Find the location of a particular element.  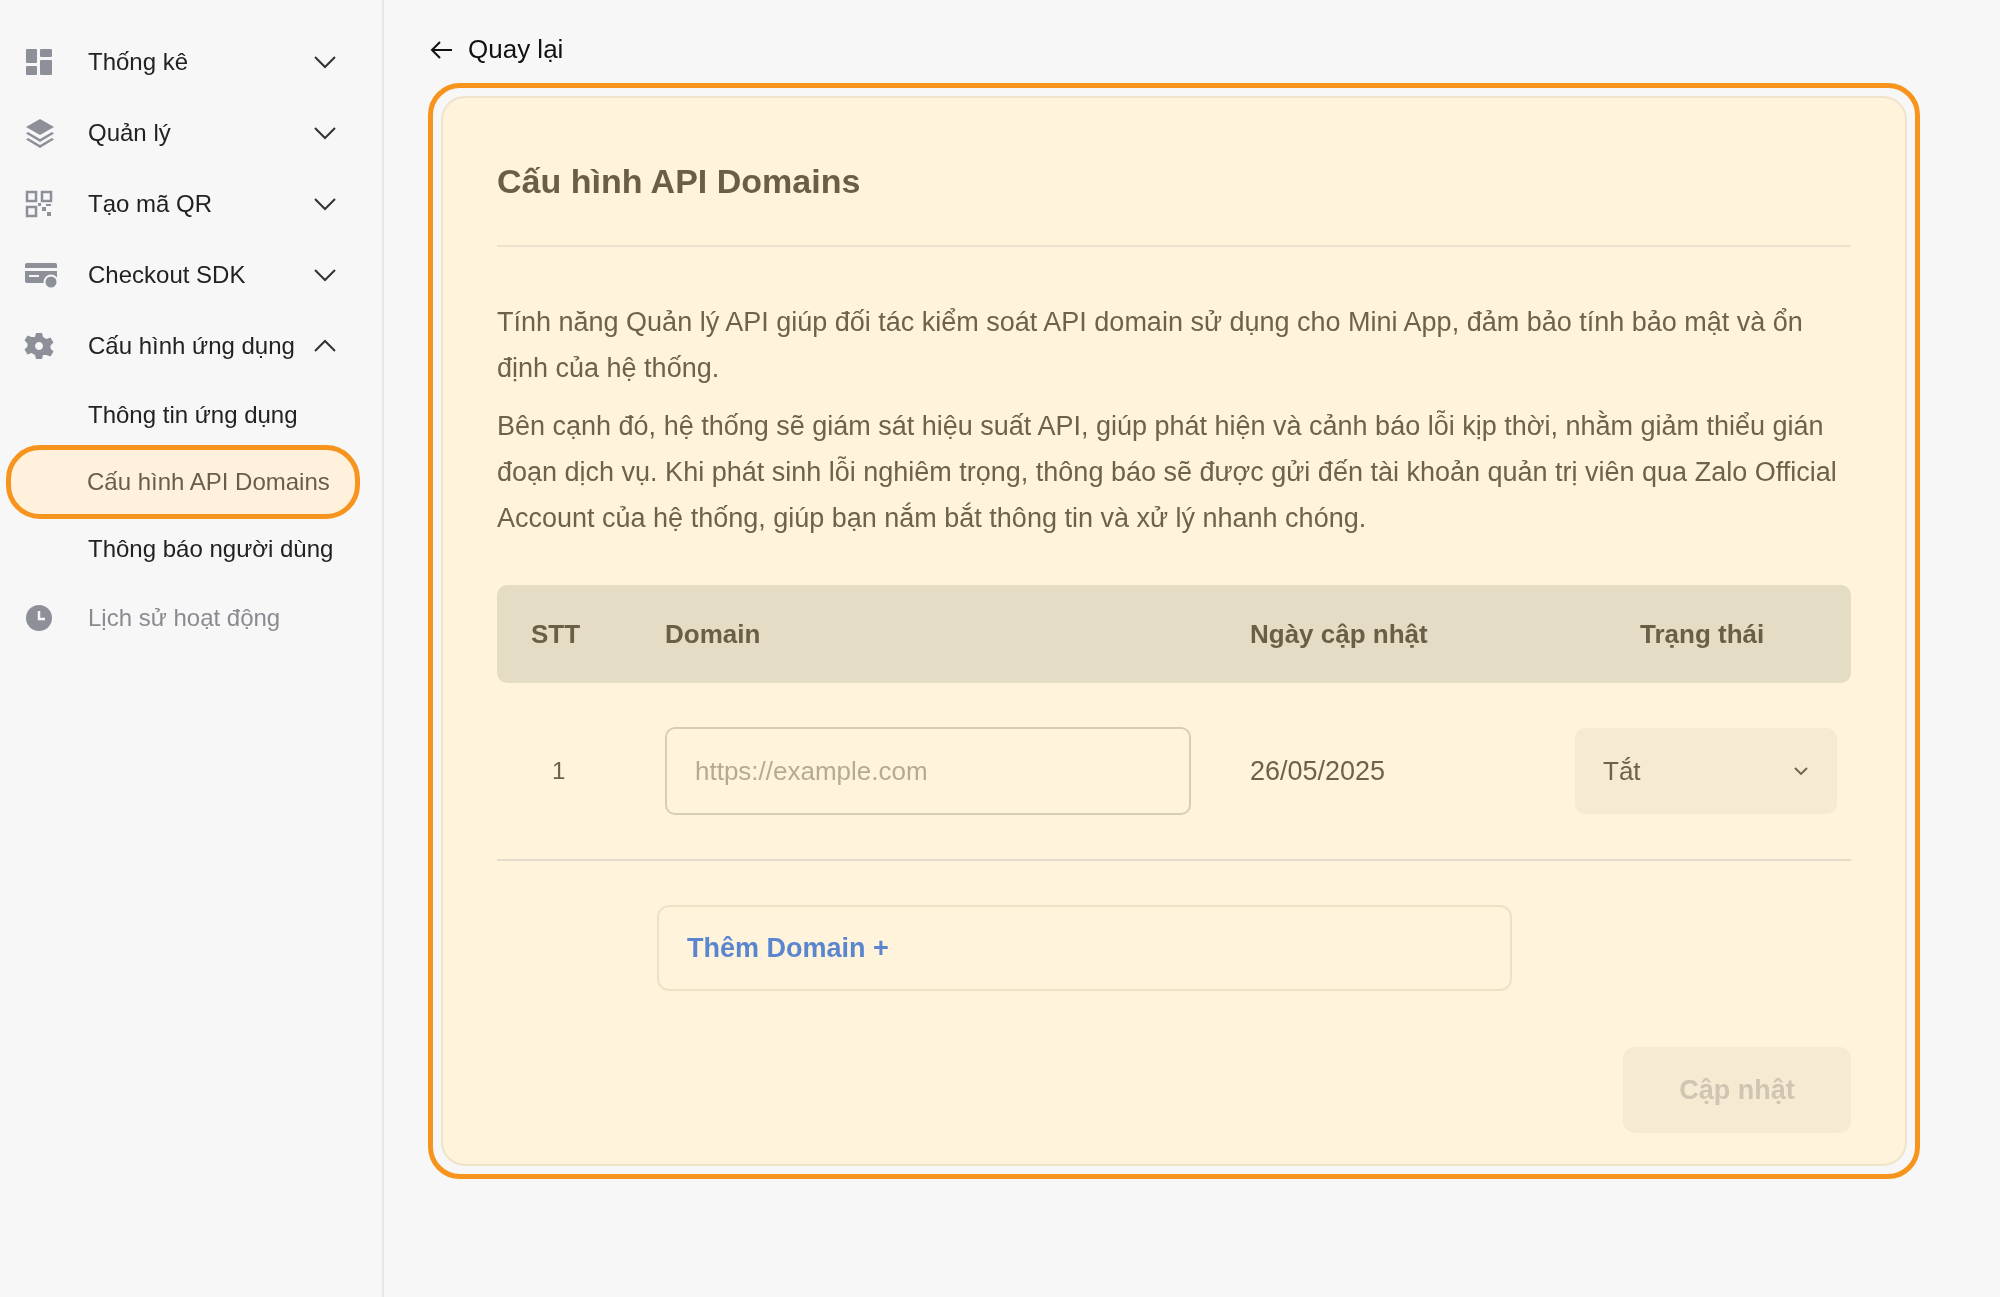

dashboard-icon is located at coordinates (39, 61).